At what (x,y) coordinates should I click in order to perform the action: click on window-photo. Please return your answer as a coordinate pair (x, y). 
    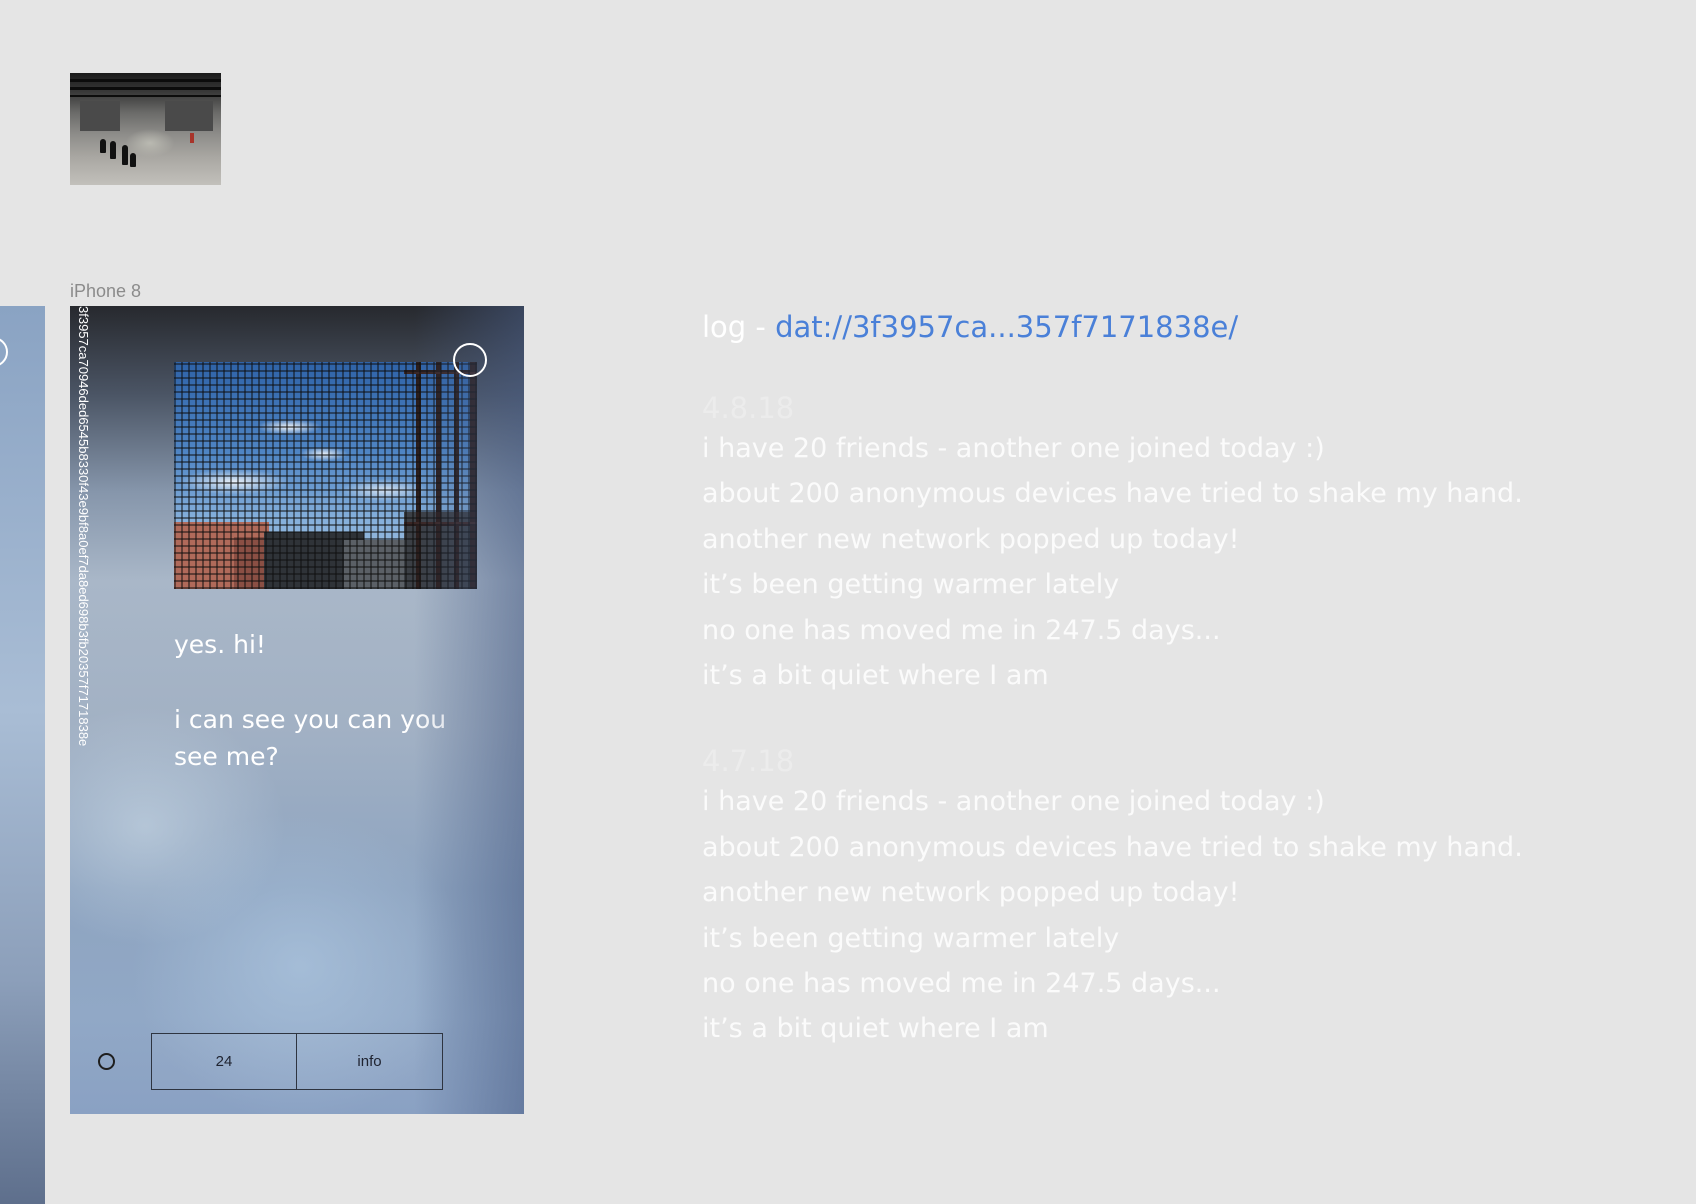
    Looking at the image, I should click on (325, 475).